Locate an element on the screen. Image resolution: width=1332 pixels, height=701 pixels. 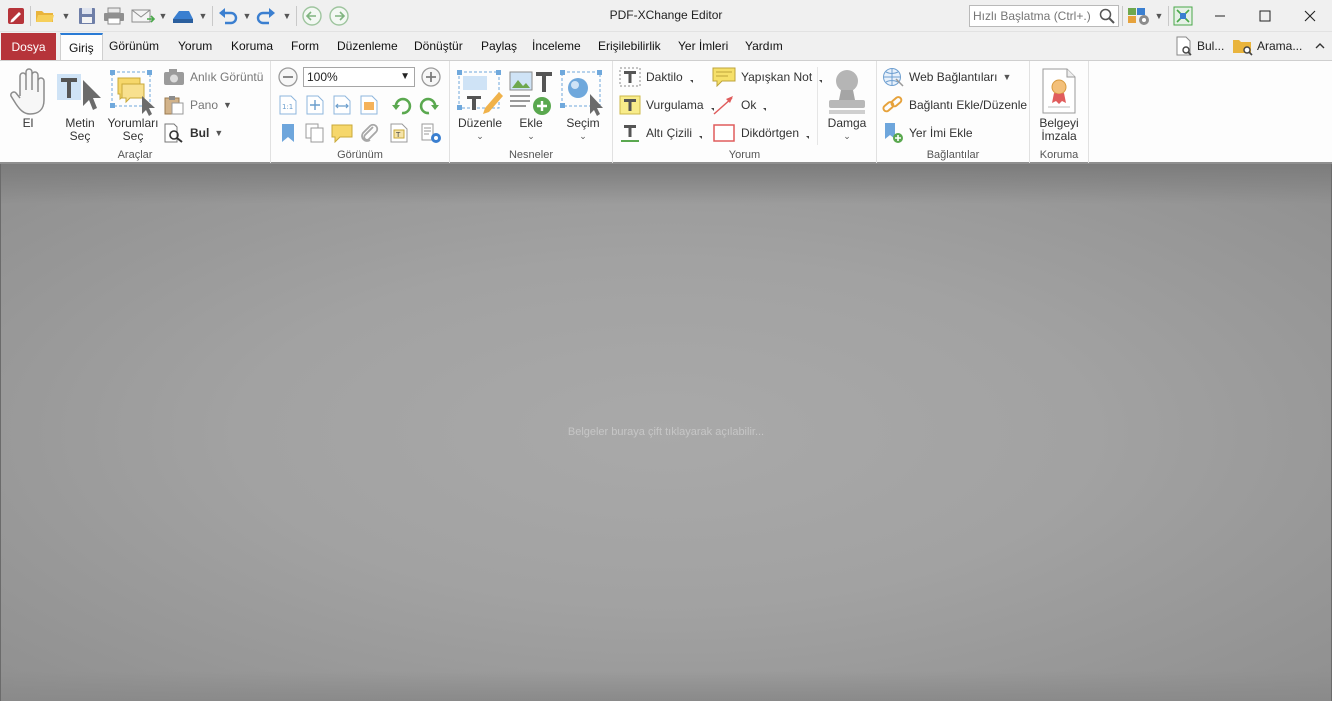
web-links-button: Web Bağlantıları ▼ is located at coordinates (946, 77).